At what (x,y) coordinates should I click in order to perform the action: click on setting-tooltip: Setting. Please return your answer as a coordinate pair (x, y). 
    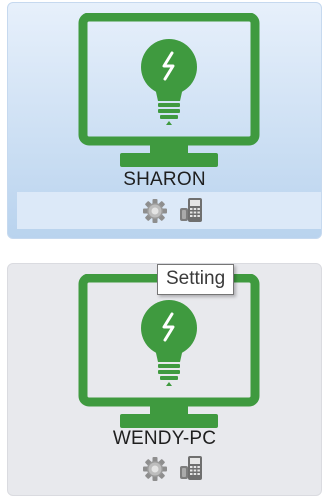
    Looking at the image, I should click on (196, 279).